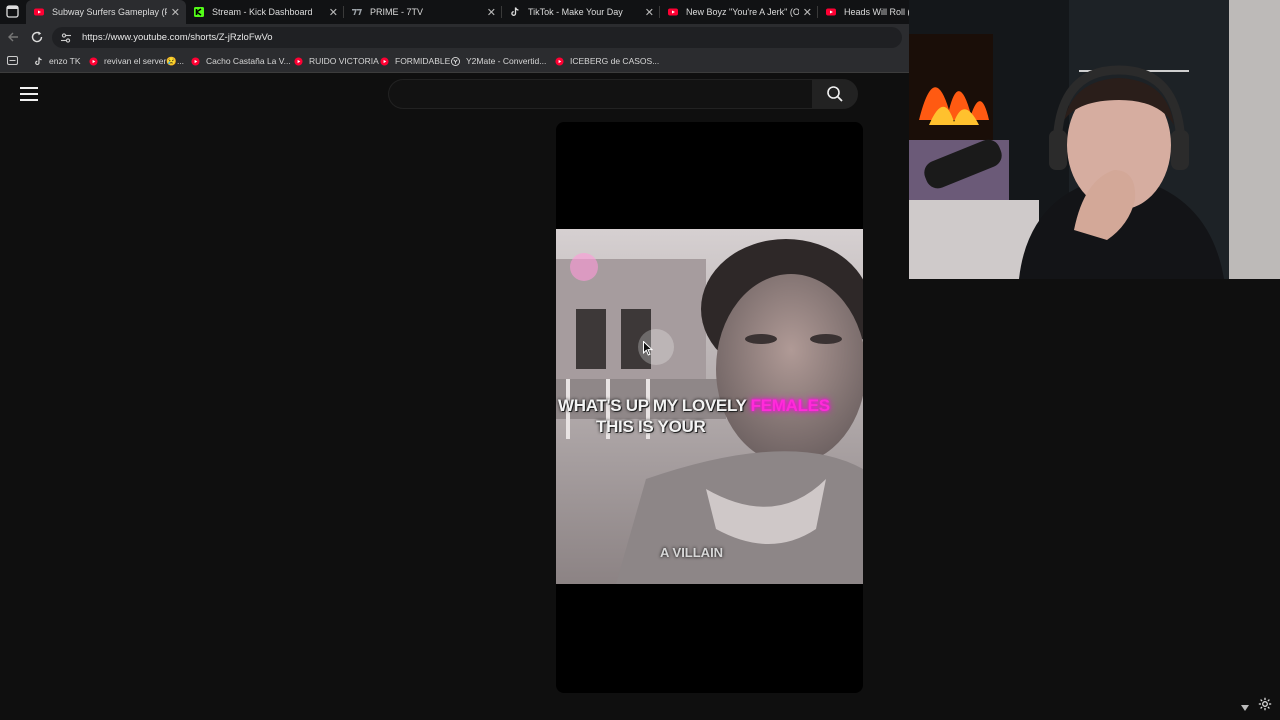 The image size is (1280, 720). I want to click on webcam-feed-image, so click(1094, 139).